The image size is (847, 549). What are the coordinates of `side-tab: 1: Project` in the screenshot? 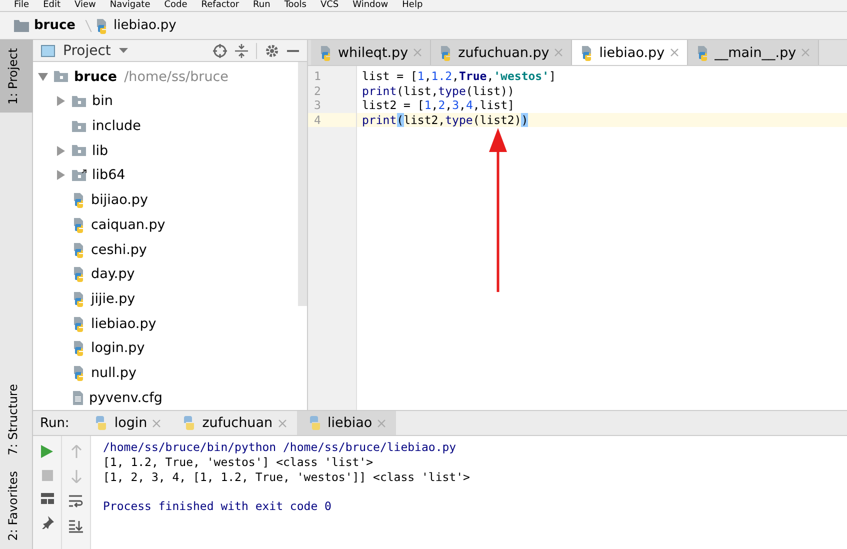 It's located at (16, 76).